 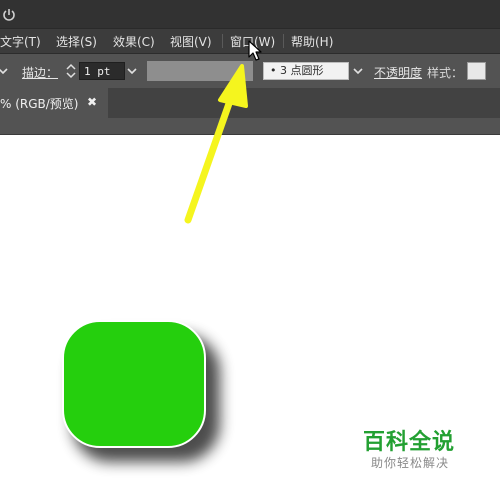 I want to click on app-power-icon, so click(x=9, y=15).